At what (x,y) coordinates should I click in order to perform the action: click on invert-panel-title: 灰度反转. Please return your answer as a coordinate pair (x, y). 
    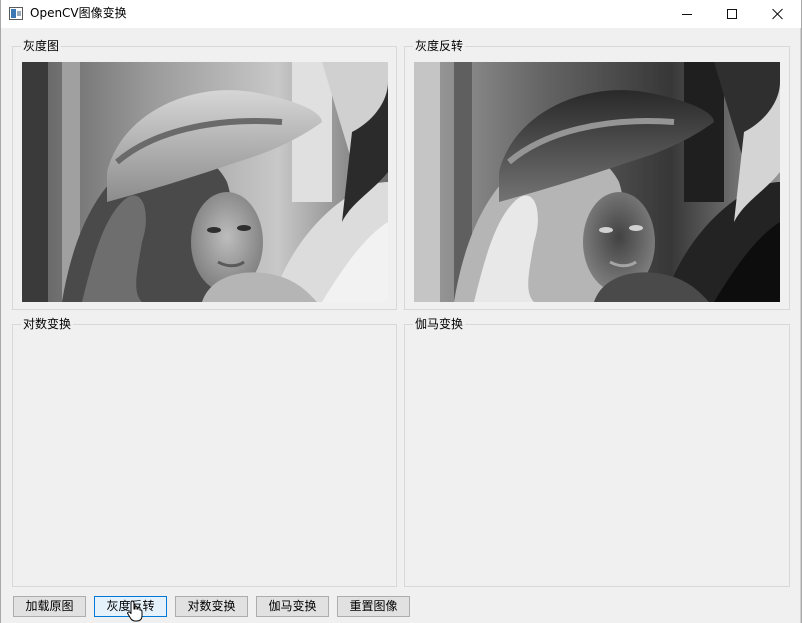
    Looking at the image, I should click on (439, 46).